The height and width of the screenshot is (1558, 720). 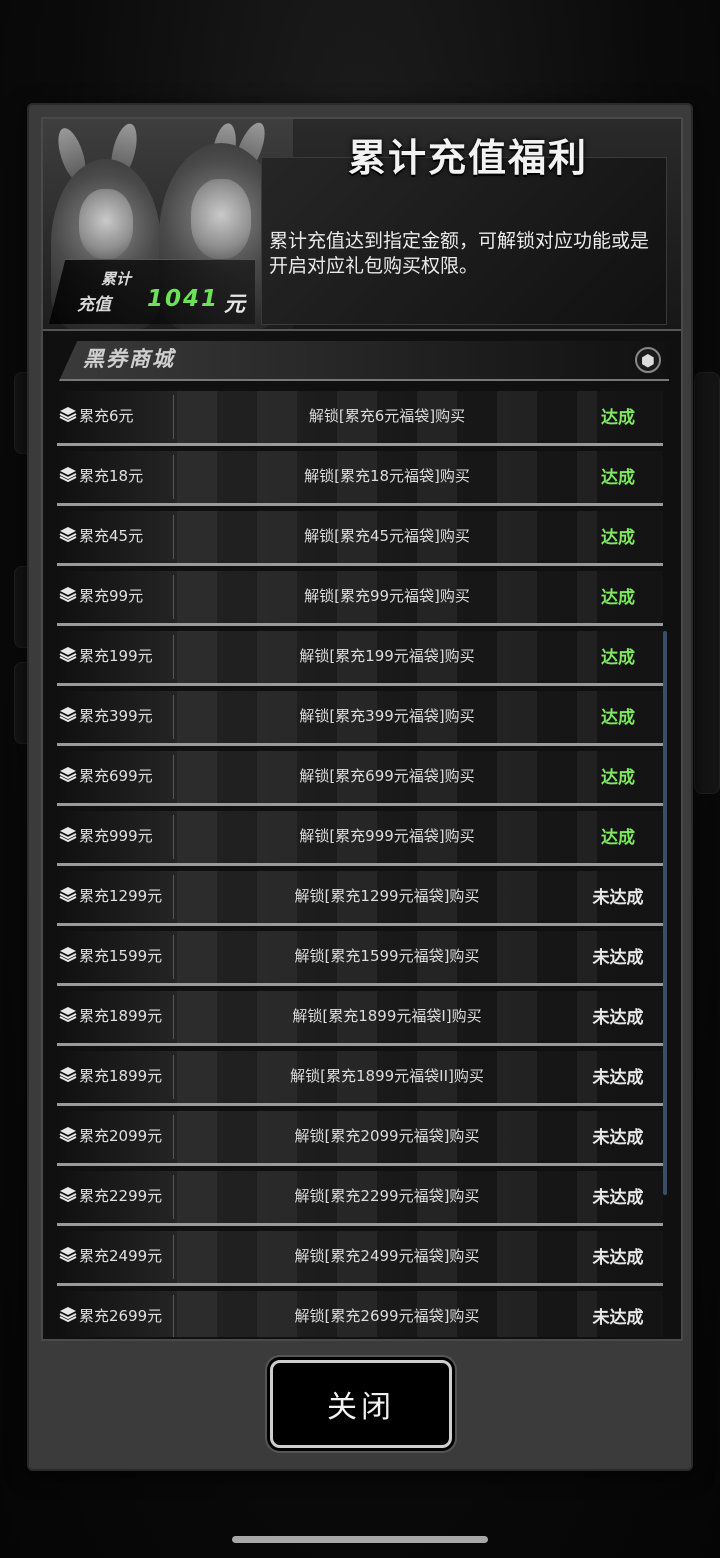 What do you see at coordinates (121, 1136) in the screenshot?
I see `row-amount: 累充2099元` at bounding box center [121, 1136].